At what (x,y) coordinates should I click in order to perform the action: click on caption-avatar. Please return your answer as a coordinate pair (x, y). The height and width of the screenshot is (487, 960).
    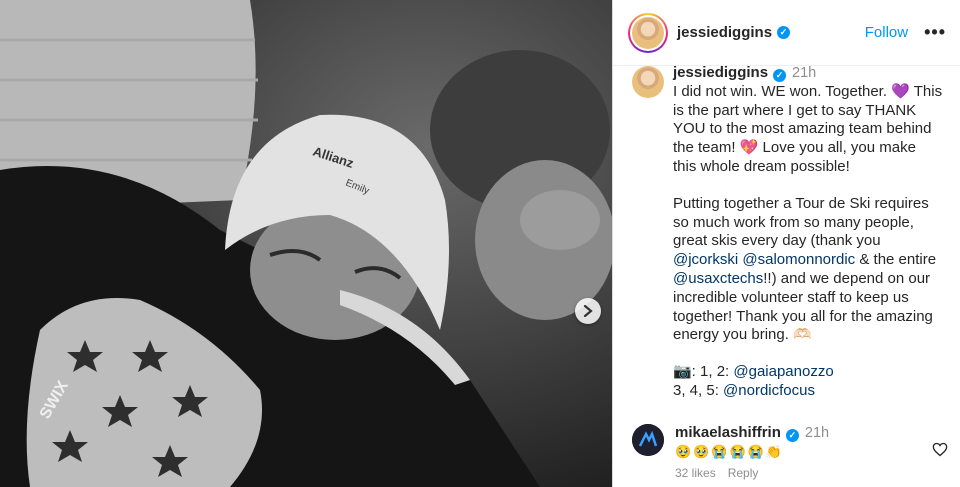
    Looking at the image, I should click on (648, 82).